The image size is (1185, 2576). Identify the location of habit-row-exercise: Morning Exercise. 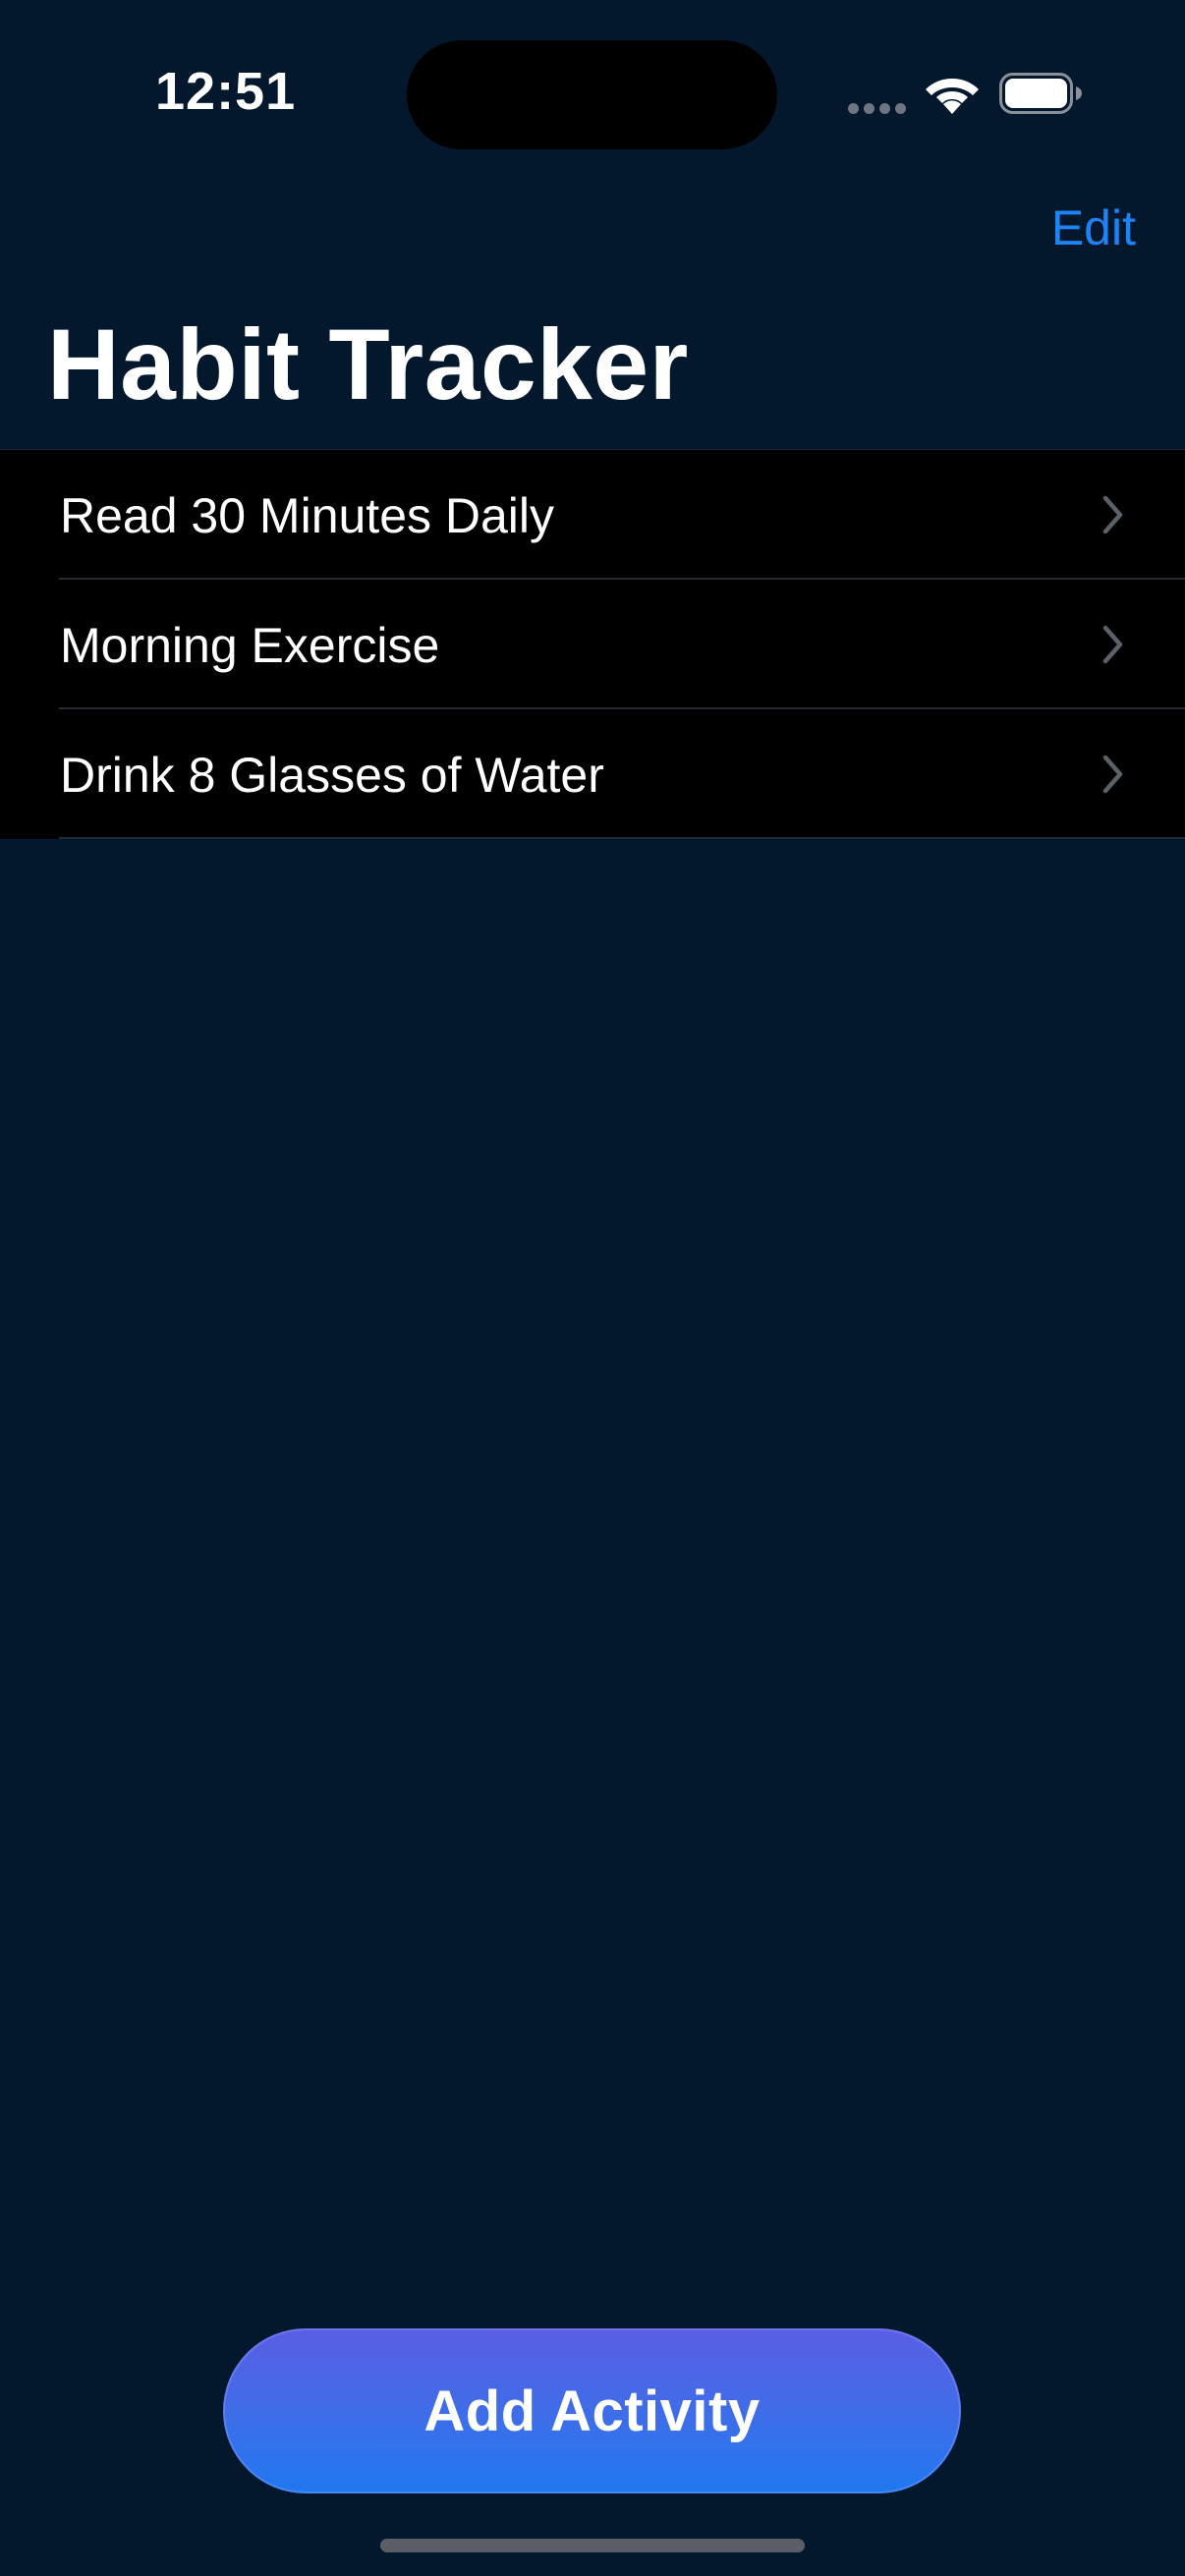
(592, 644).